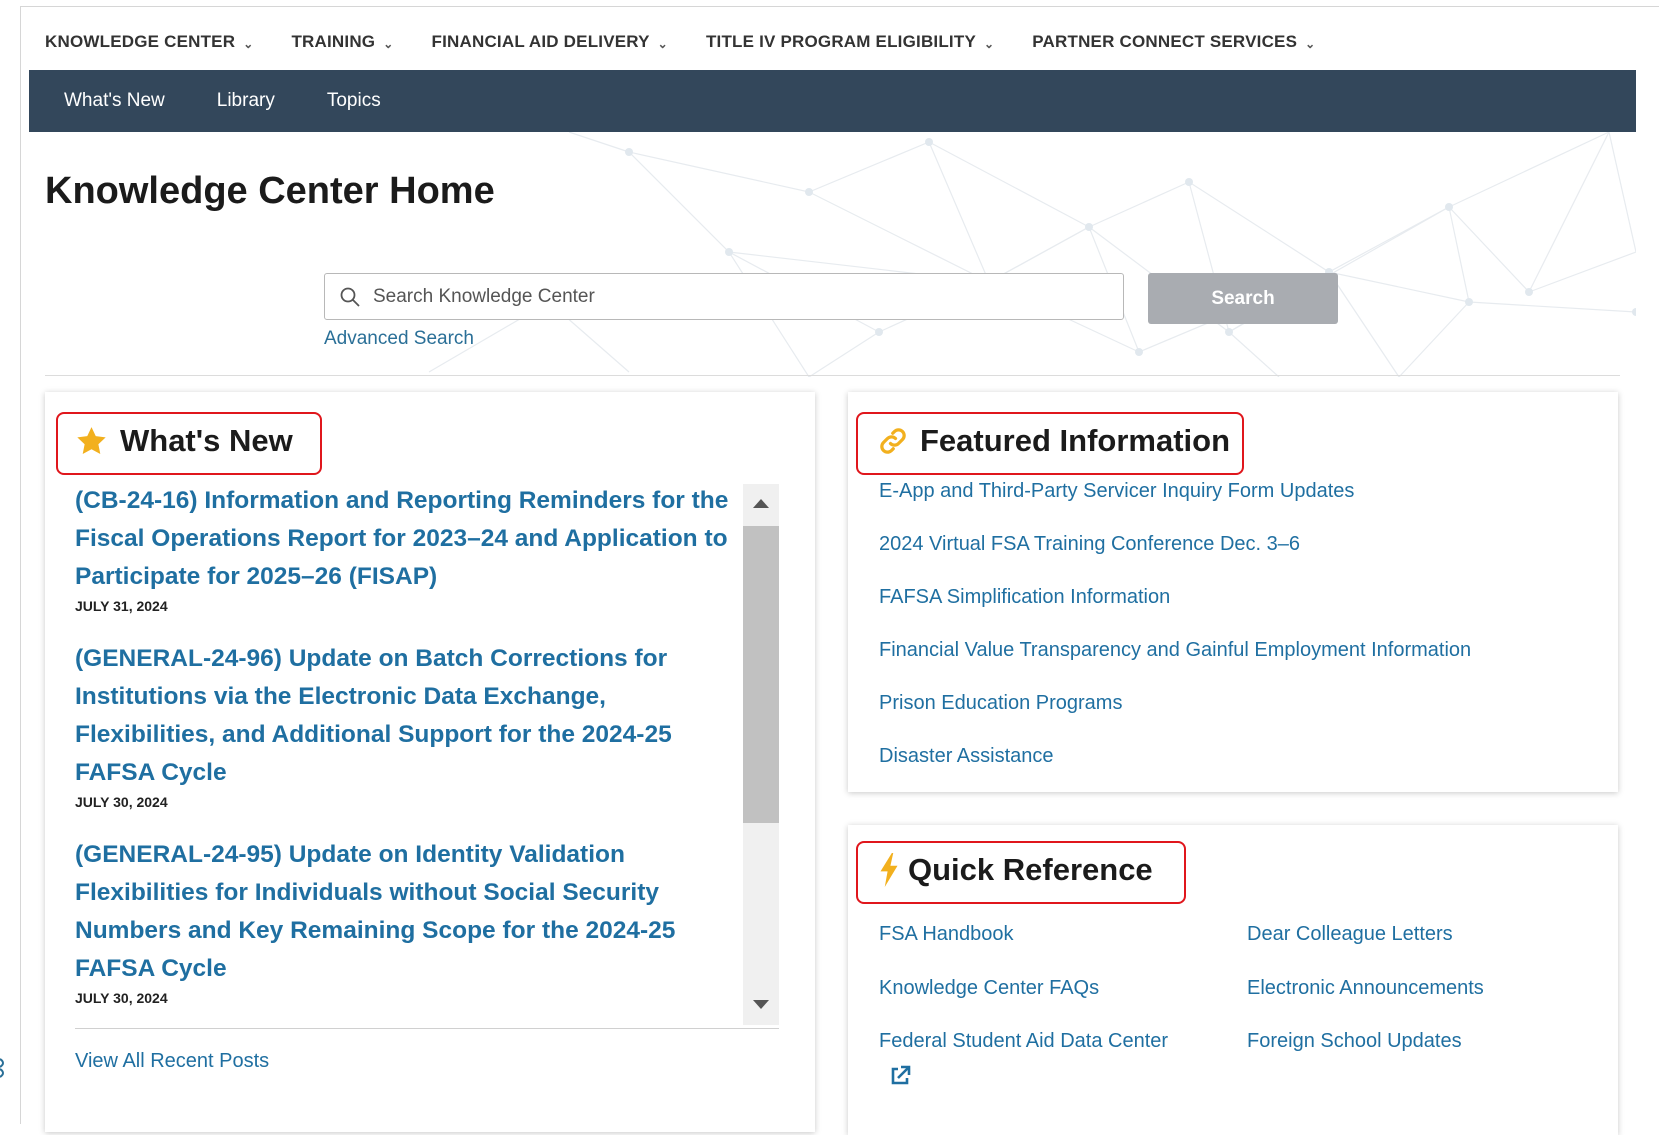 This screenshot has height=1135, width=1659. I want to click on scrollbar-thumb, so click(761, 674).